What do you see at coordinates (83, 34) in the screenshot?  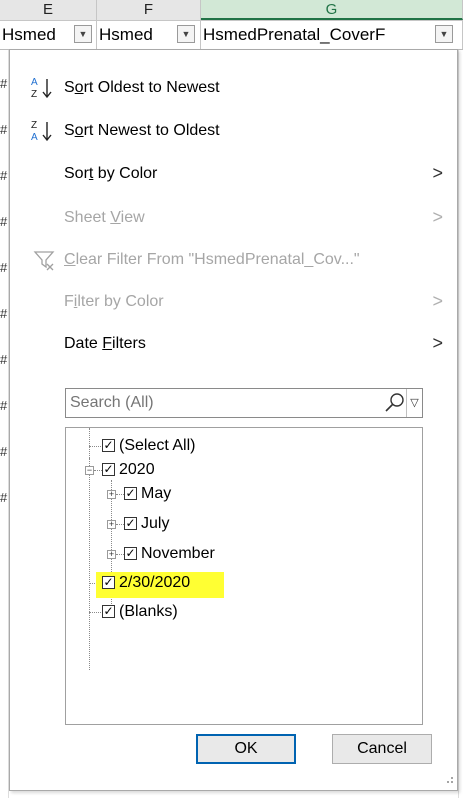 I see `filter-dropdown-button-e: ▼` at bounding box center [83, 34].